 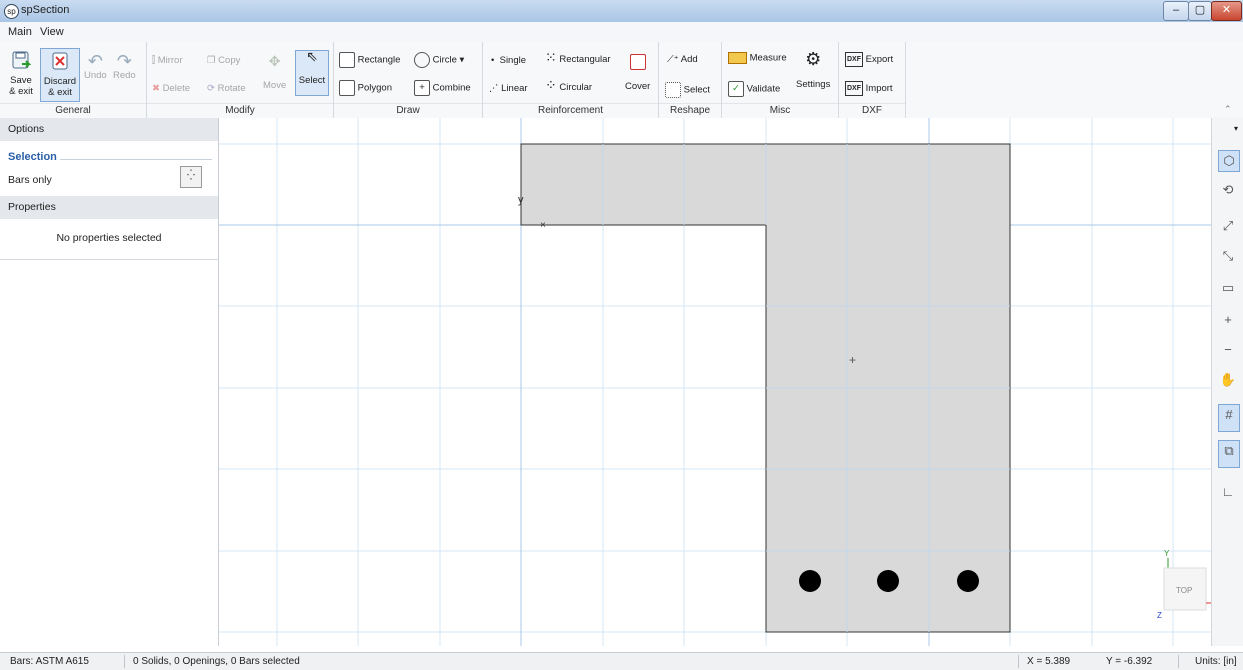 What do you see at coordinates (1200, 11) in the screenshot?
I see `maximize-button: ▢` at bounding box center [1200, 11].